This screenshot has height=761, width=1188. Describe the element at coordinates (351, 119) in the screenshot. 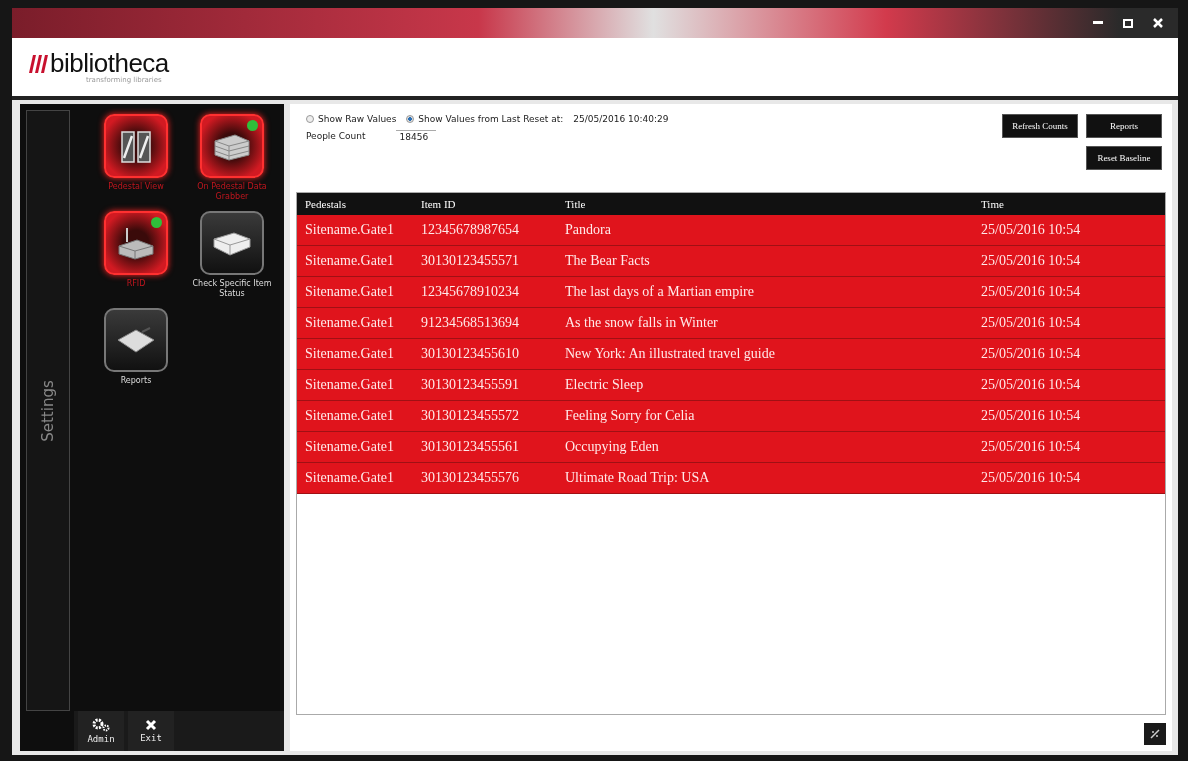

I see `radio-option: Show Raw Values` at that location.